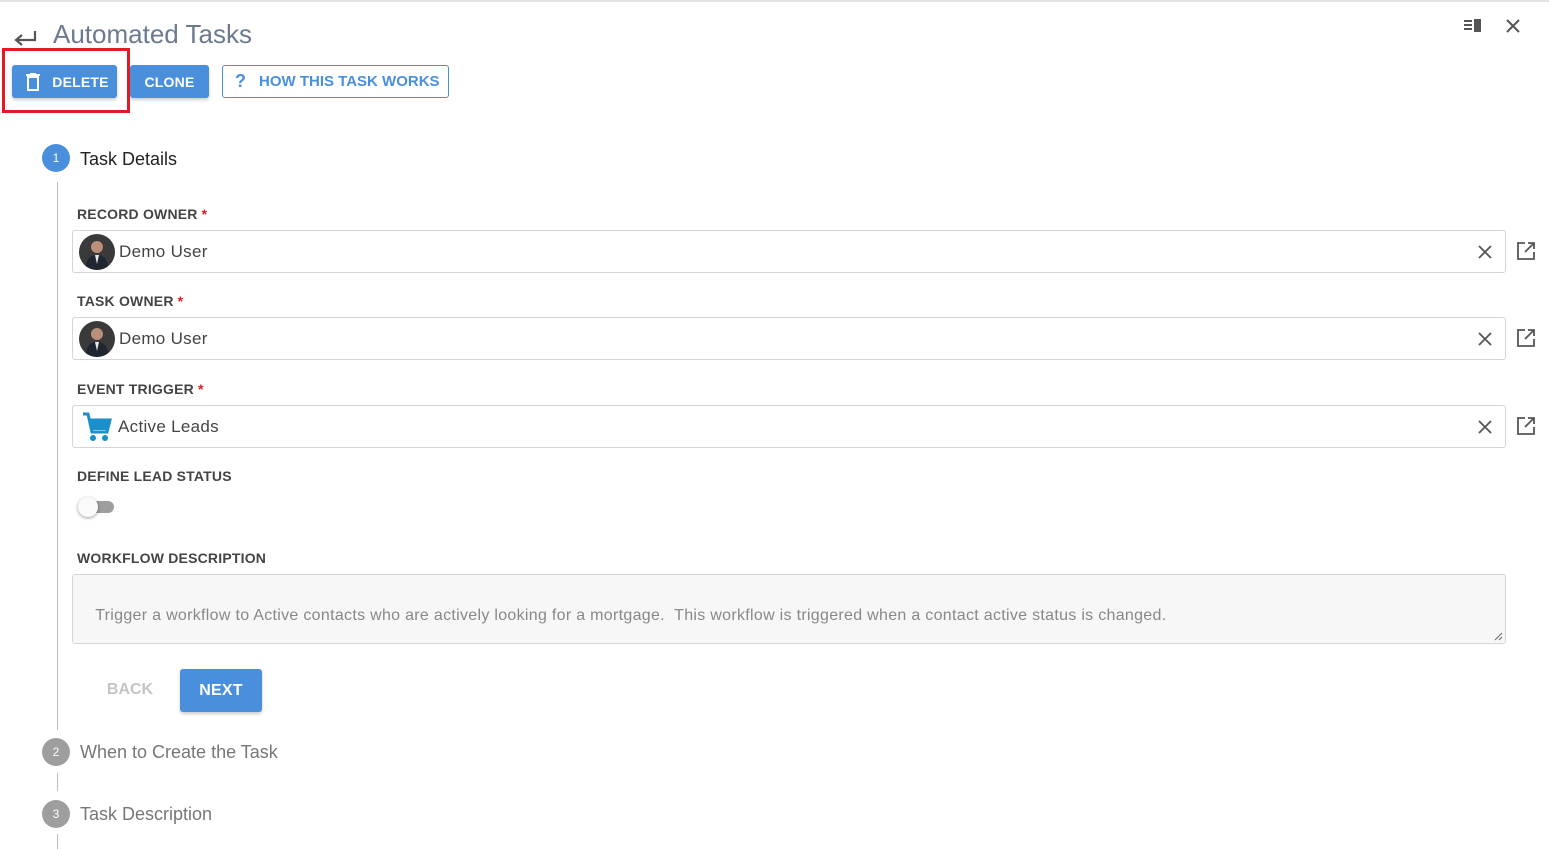  Describe the element at coordinates (1493, 26) in the screenshot. I see `window-controls` at that location.